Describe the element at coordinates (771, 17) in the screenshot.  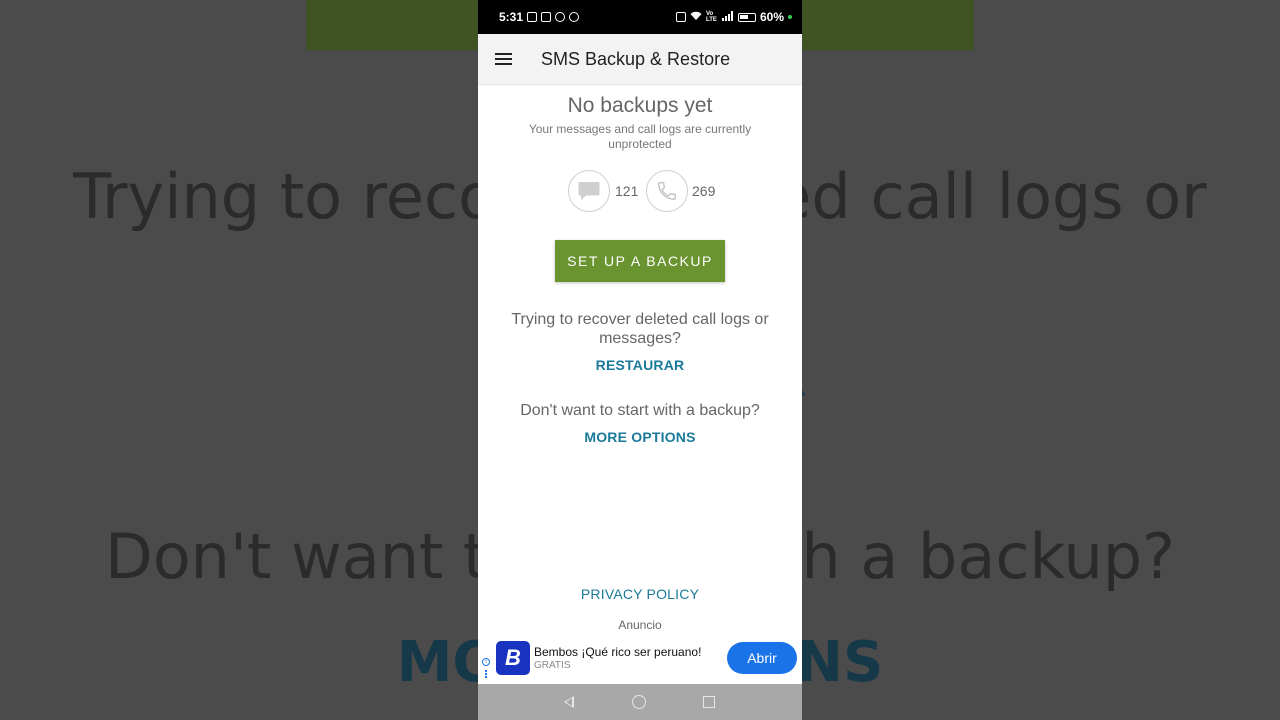
I see `battery-percent: 60%` at that location.